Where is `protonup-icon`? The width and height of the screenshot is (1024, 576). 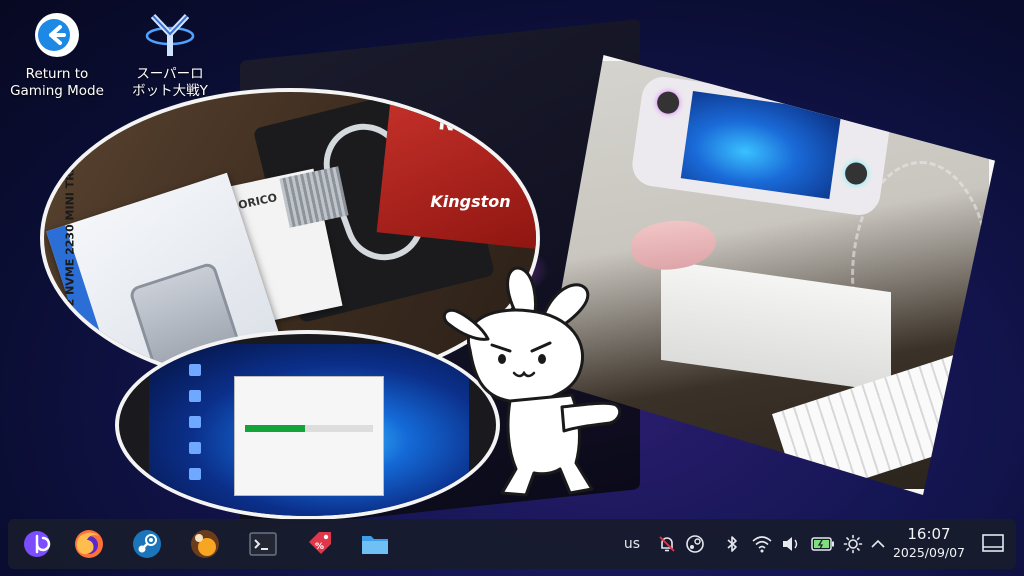
protonup-icon is located at coordinates (205, 544).